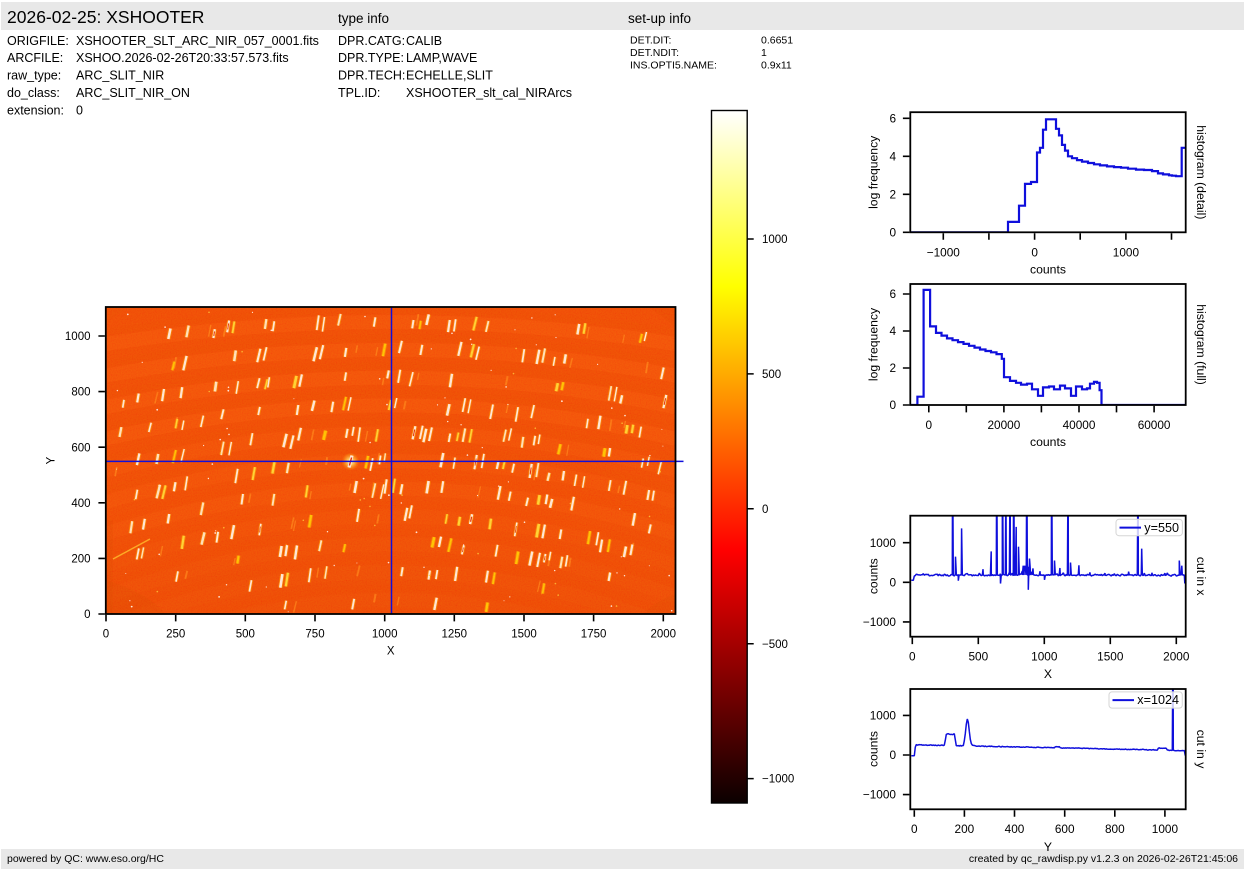  I want to click on svg-text: raw_type:, so click(34, 76).